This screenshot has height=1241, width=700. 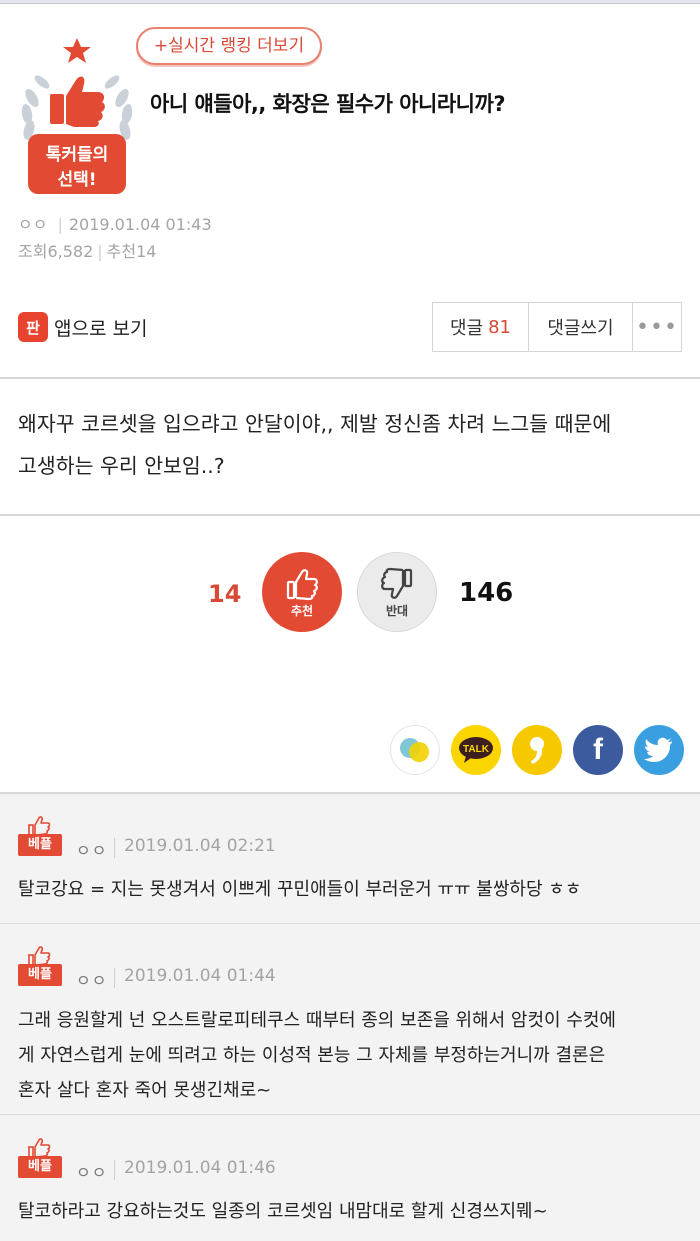 I want to click on recommend-count: 14, so click(x=146, y=251).